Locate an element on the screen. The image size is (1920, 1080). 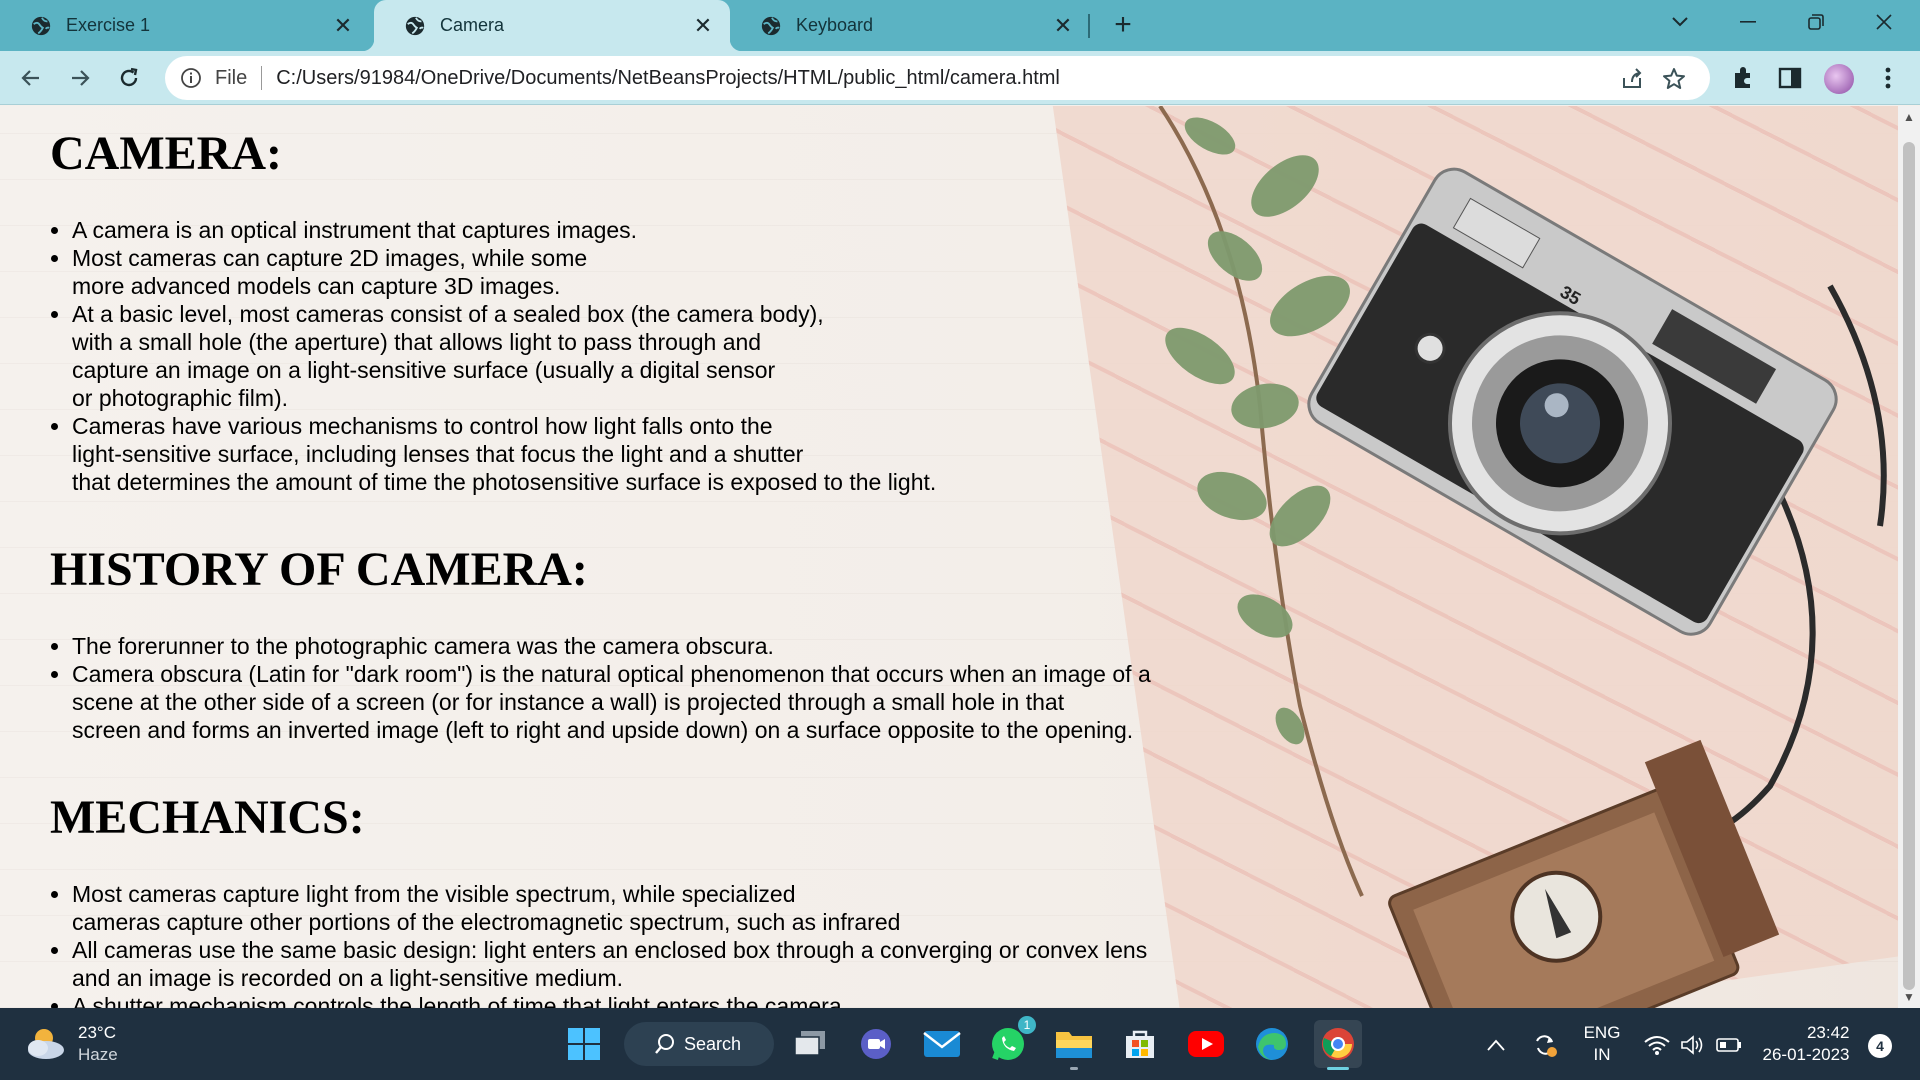
chrome-button is located at coordinates (1338, 1045).